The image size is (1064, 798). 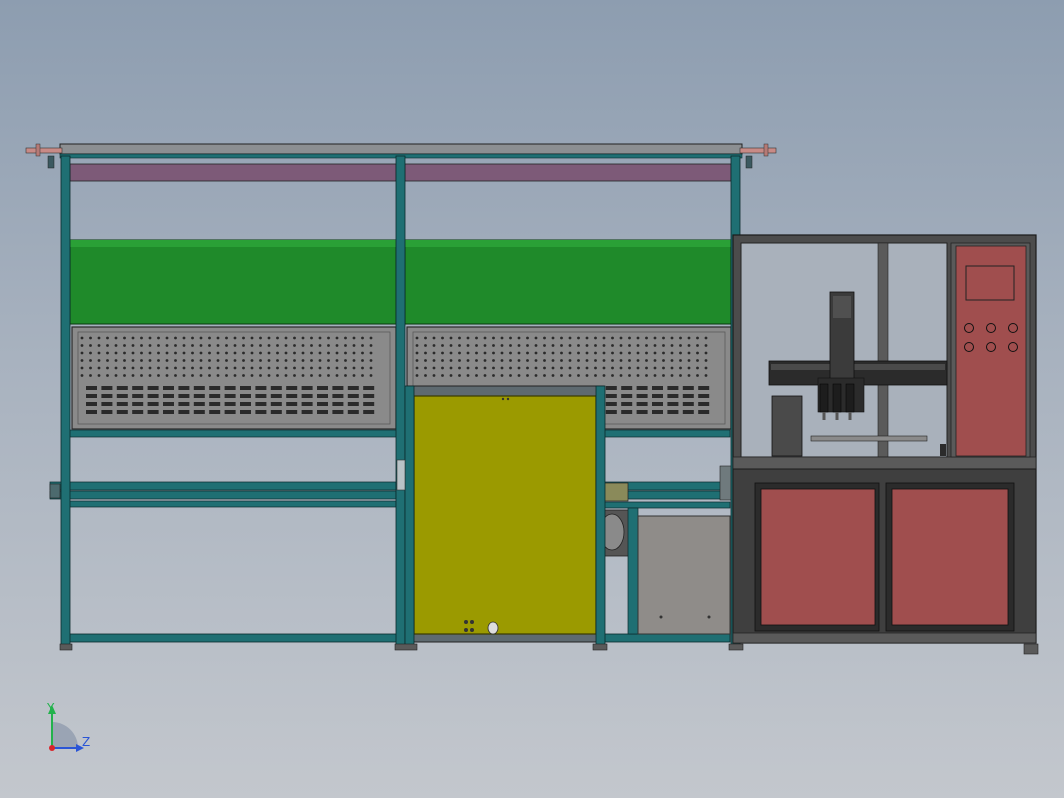 I want to click on hmi-screen, so click(x=990, y=283).